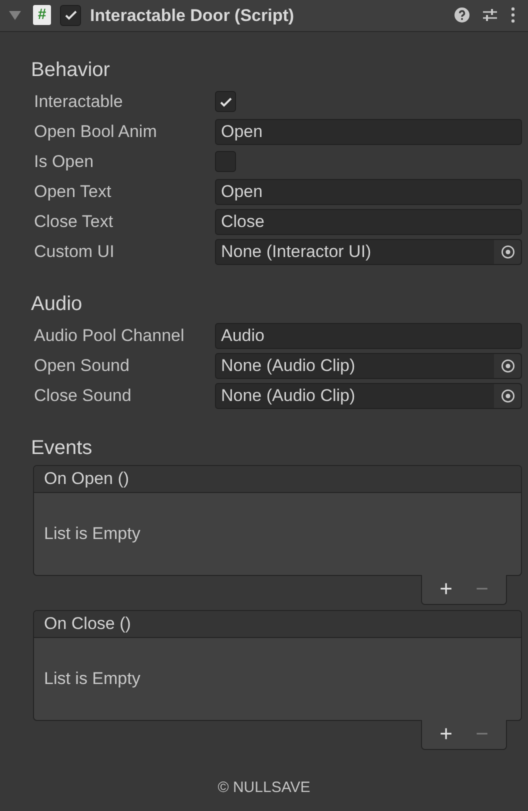 The height and width of the screenshot is (811, 528). What do you see at coordinates (490, 15) in the screenshot?
I see `sliders-icon` at bounding box center [490, 15].